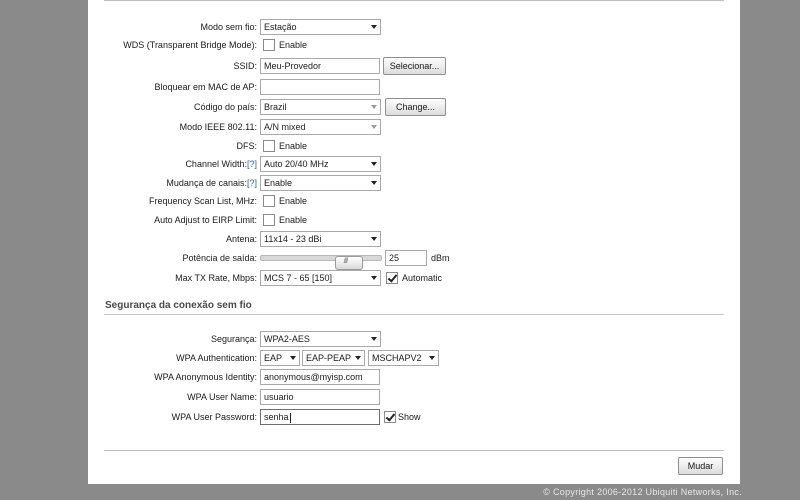 This screenshot has width=800, height=500. What do you see at coordinates (219, 258) in the screenshot?
I see `output-power-label: Potência de saída:` at bounding box center [219, 258].